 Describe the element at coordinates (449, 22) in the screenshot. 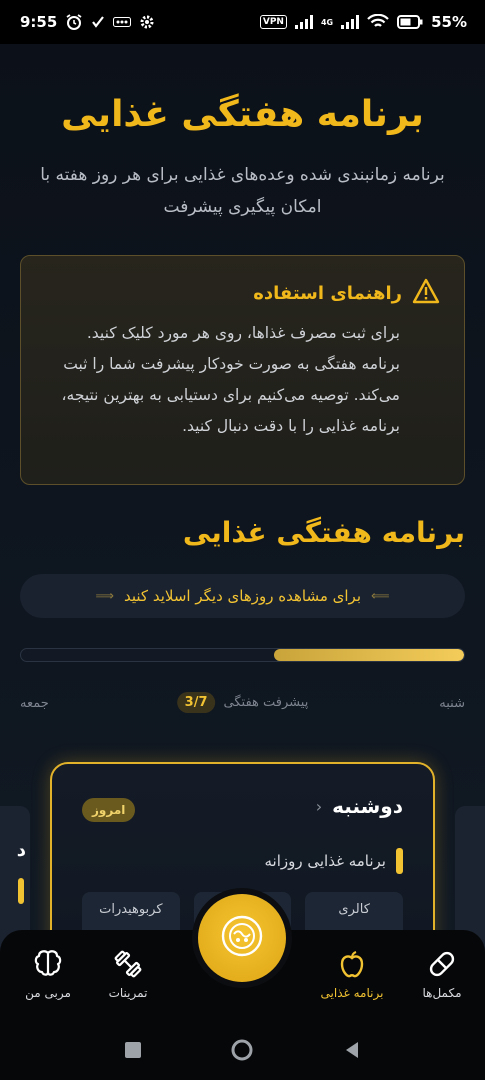

I see `battery-percent: 55%` at that location.